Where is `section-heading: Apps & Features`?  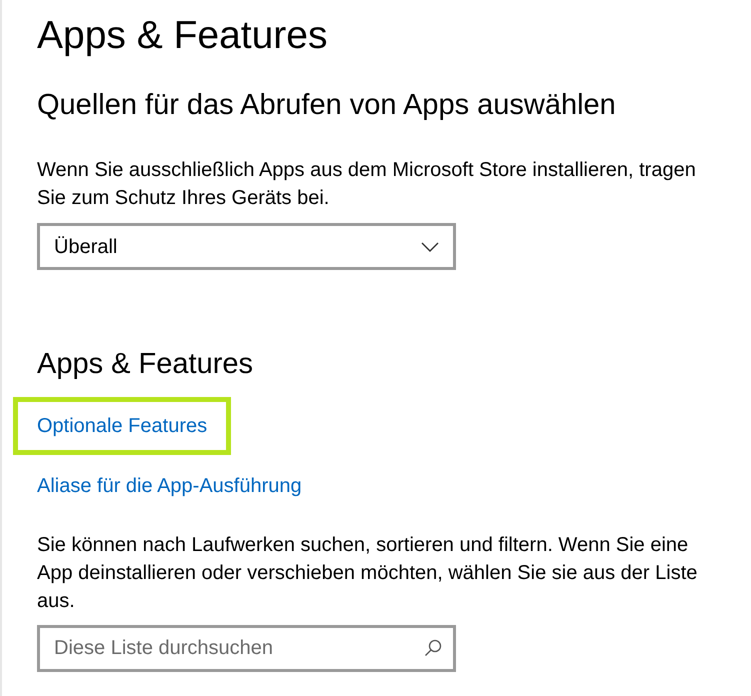 section-heading: Apps & Features is located at coordinates (145, 364).